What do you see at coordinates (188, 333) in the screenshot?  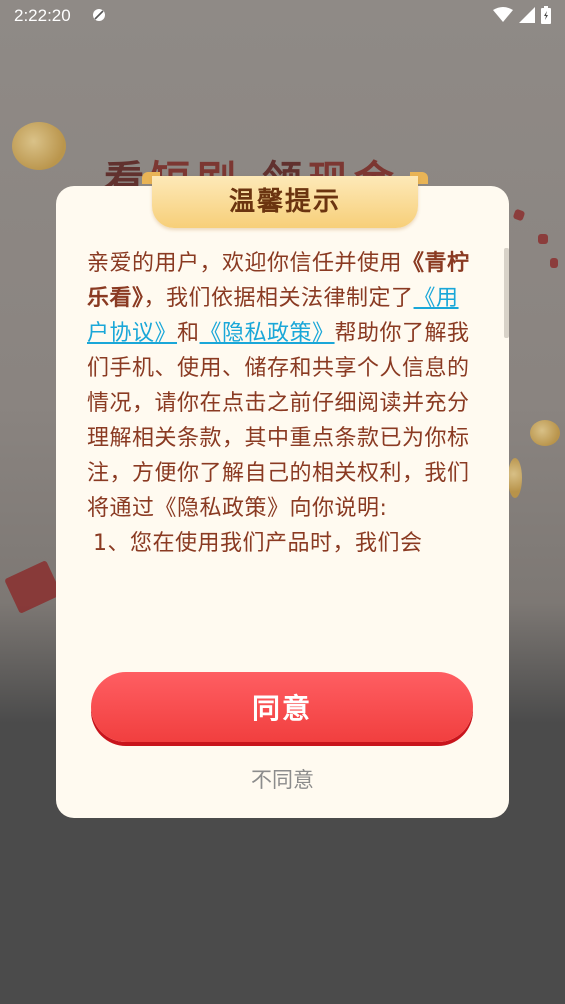 I see `content-text: 和` at bounding box center [188, 333].